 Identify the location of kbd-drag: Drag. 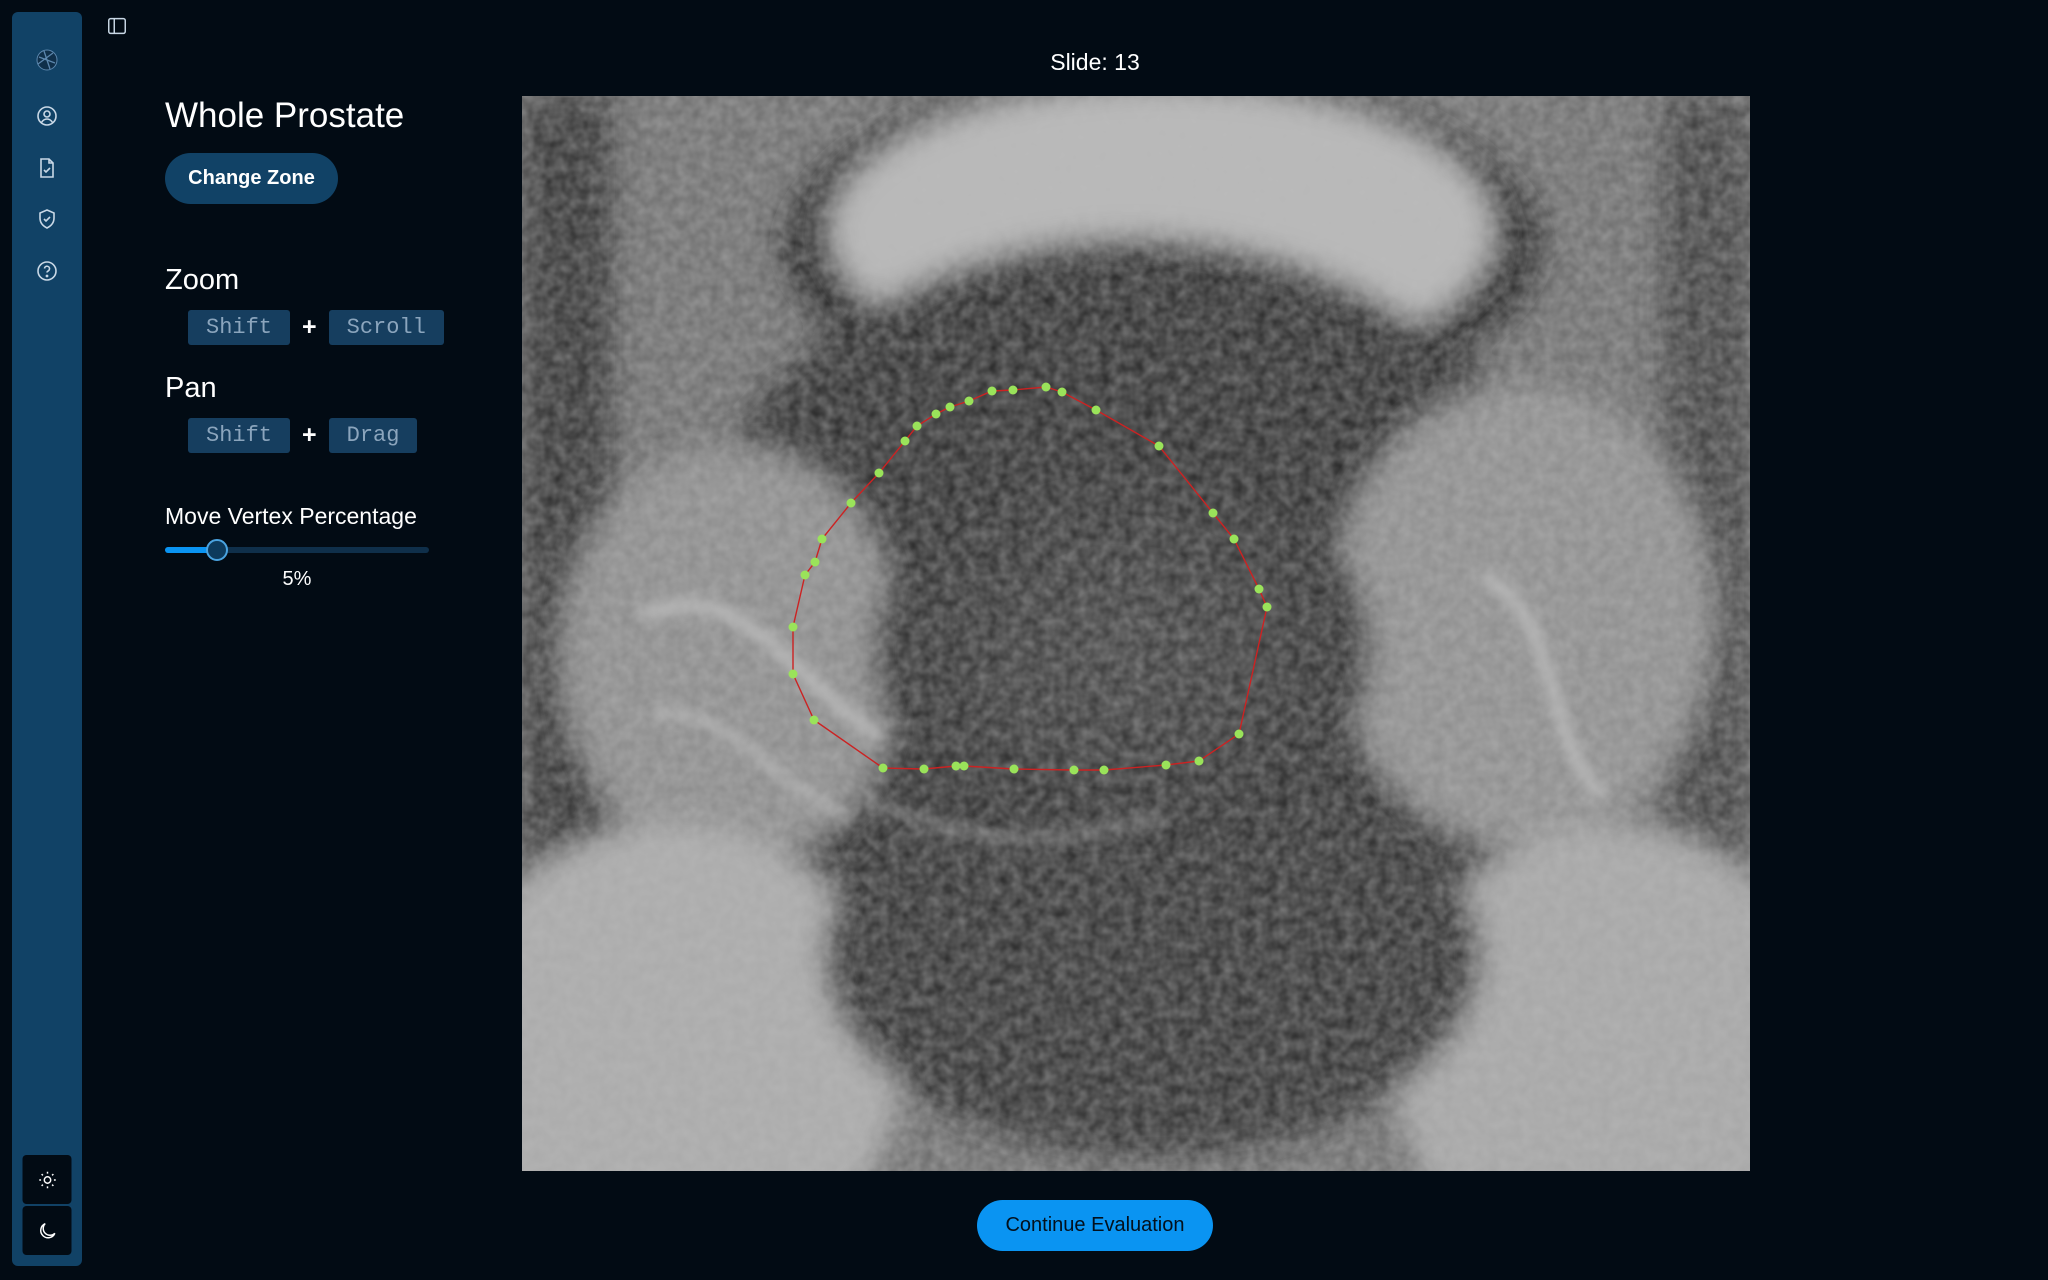
(373, 435).